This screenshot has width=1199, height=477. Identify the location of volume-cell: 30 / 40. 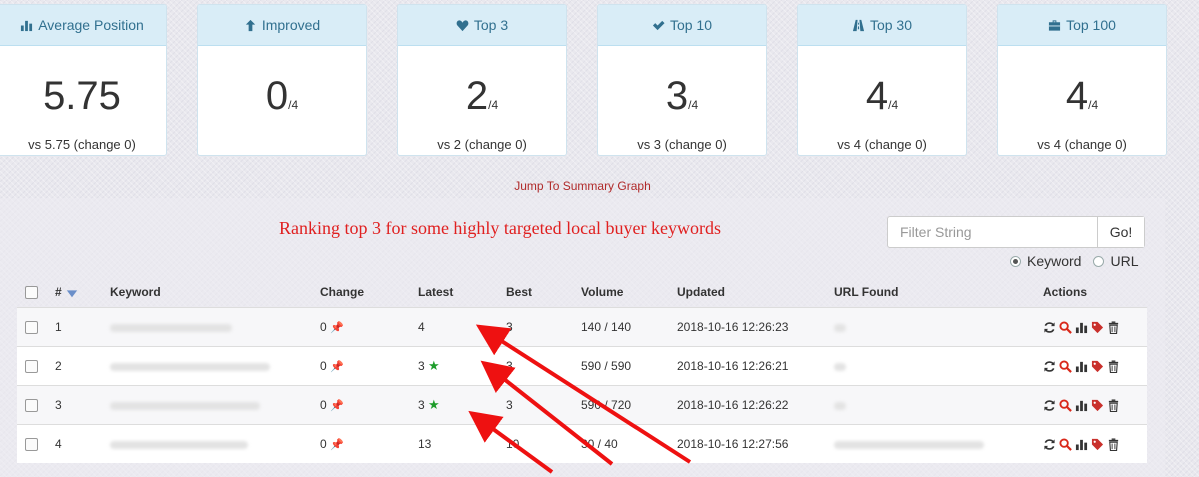
(629, 443).